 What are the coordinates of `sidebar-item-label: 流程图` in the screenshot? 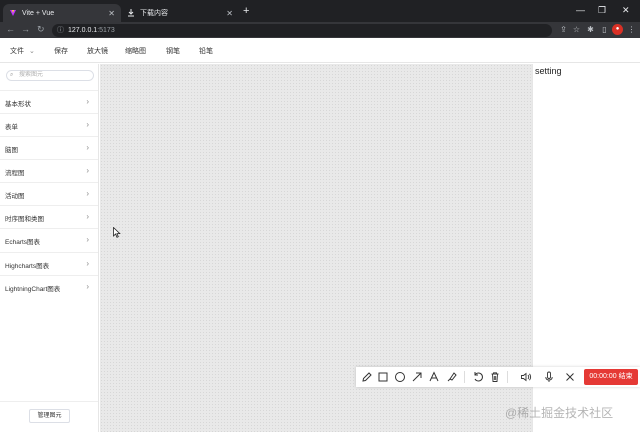 It's located at (15, 173).